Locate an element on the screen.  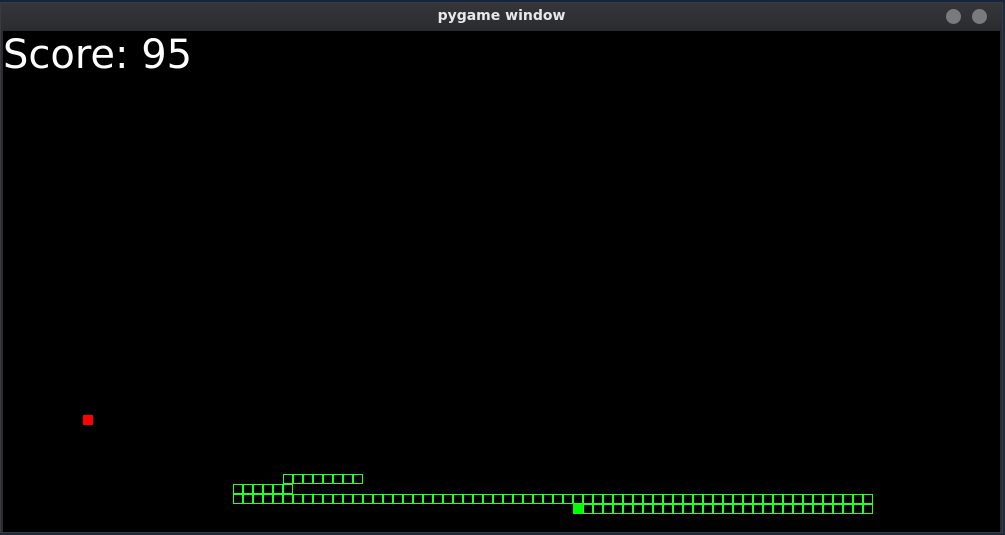
title-bar: pygame window is located at coordinates (501, 16).